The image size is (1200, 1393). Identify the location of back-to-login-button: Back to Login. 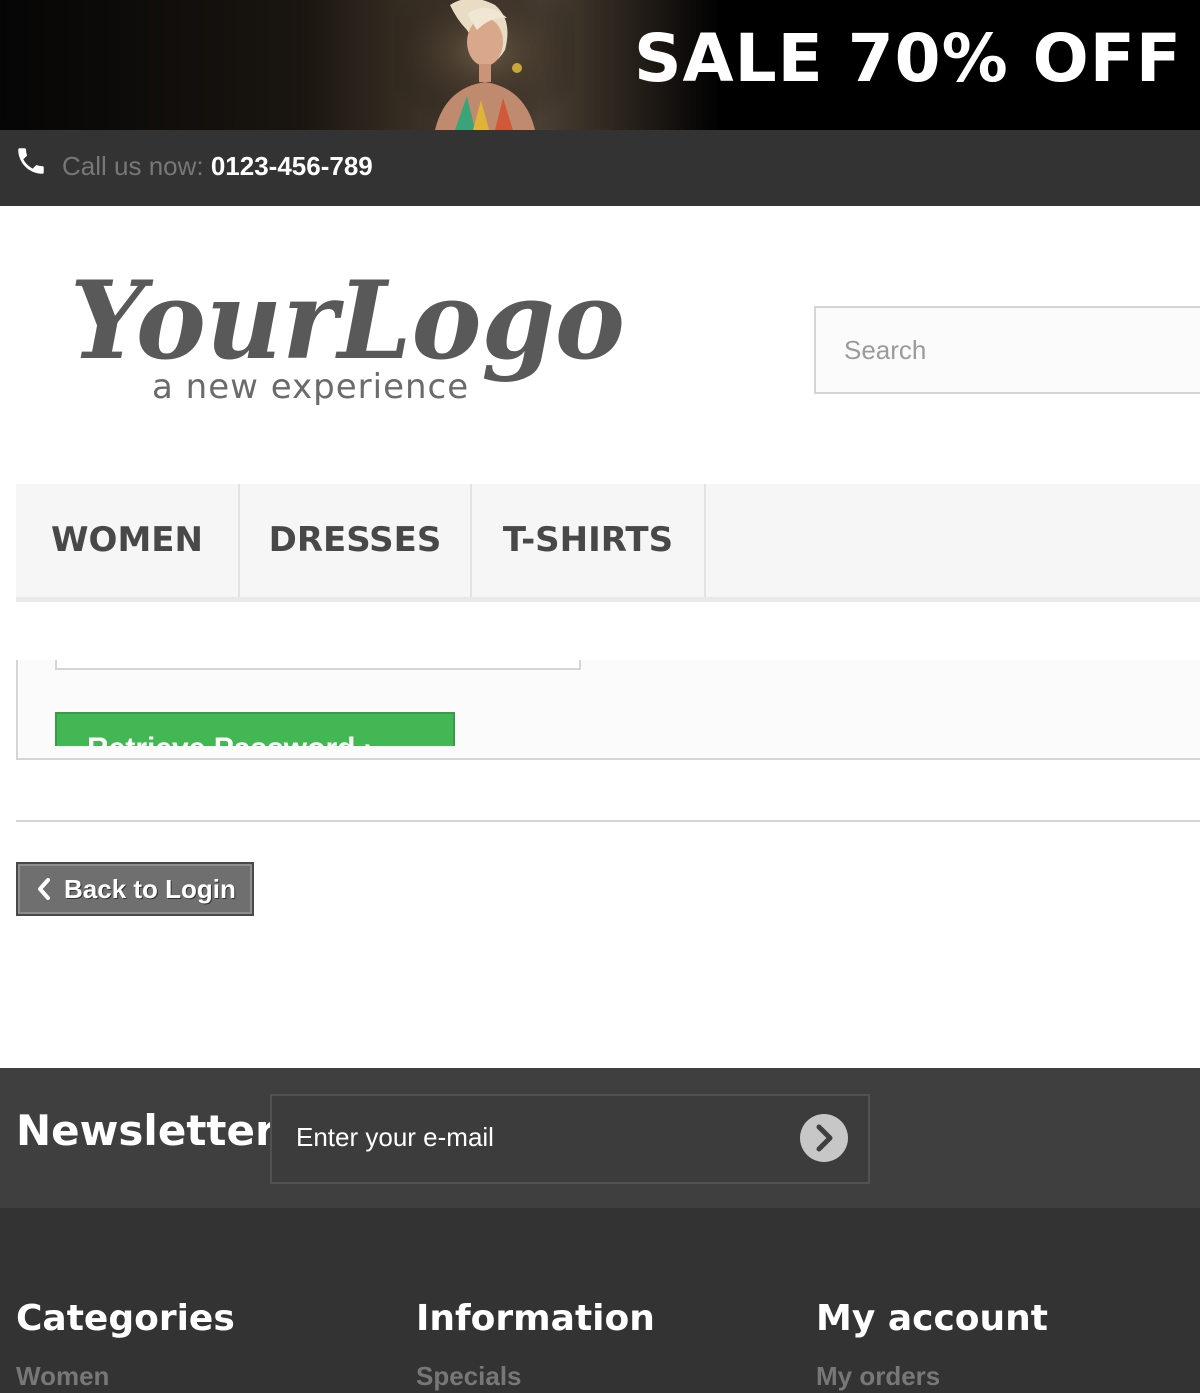
(135, 889).